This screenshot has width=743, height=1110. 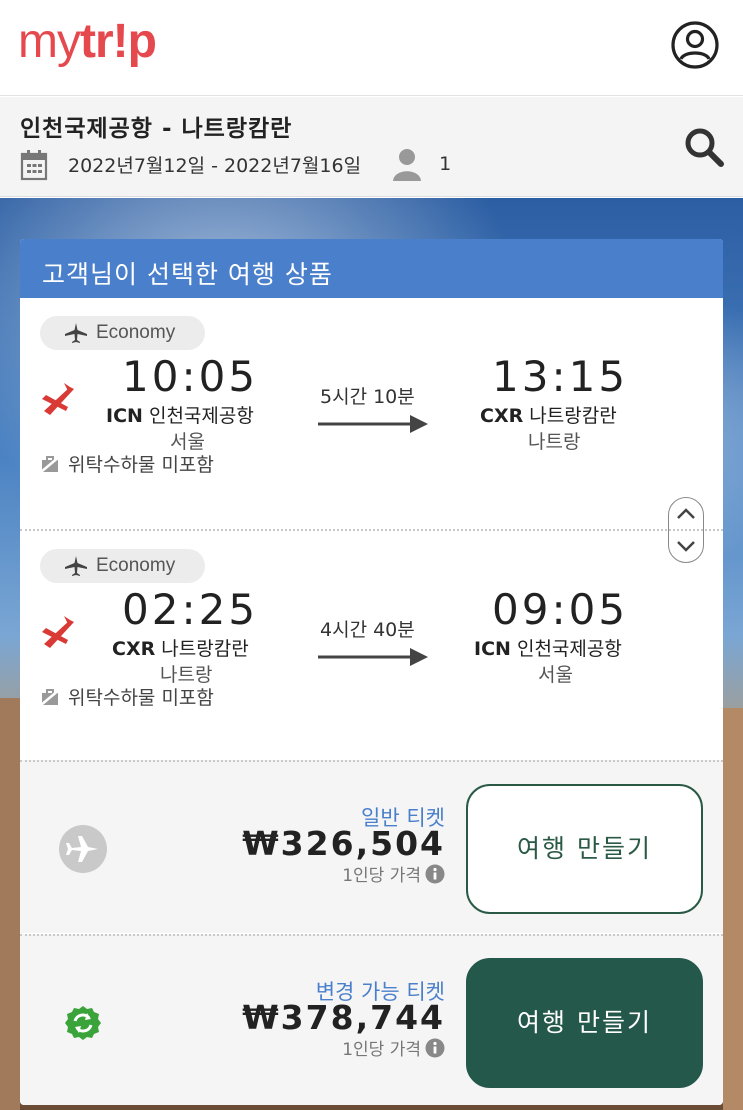 I want to click on create-trip-button-basic: 여행 만들기, so click(x=584, y=849).